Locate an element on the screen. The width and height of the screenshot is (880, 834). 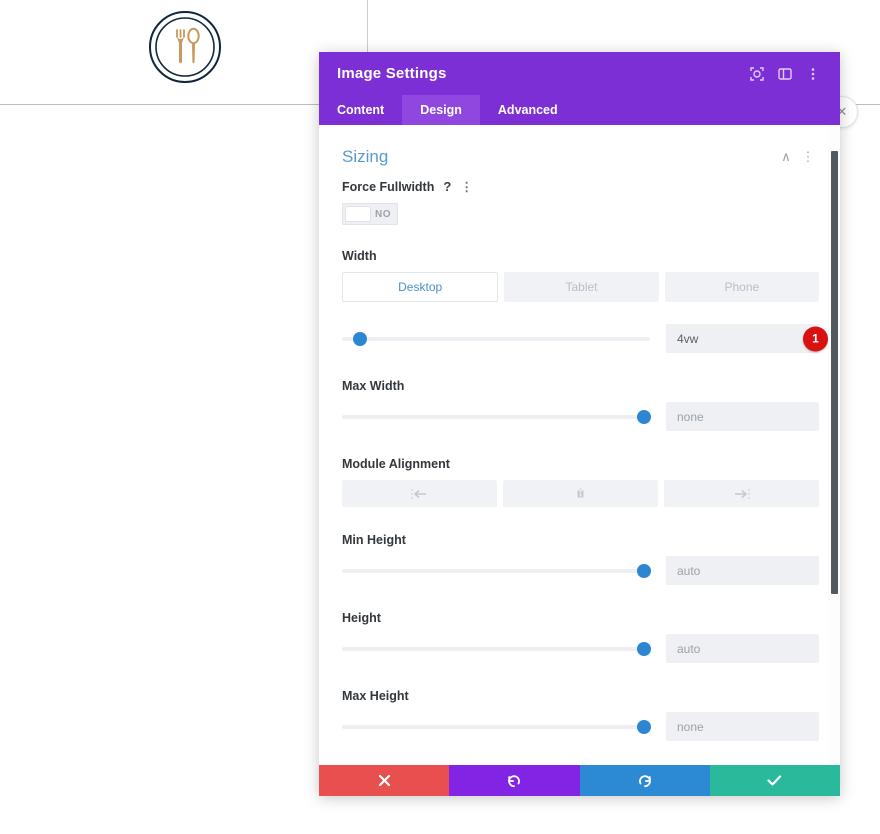
max-width-value-input: none is located at coordinates (742, 416).